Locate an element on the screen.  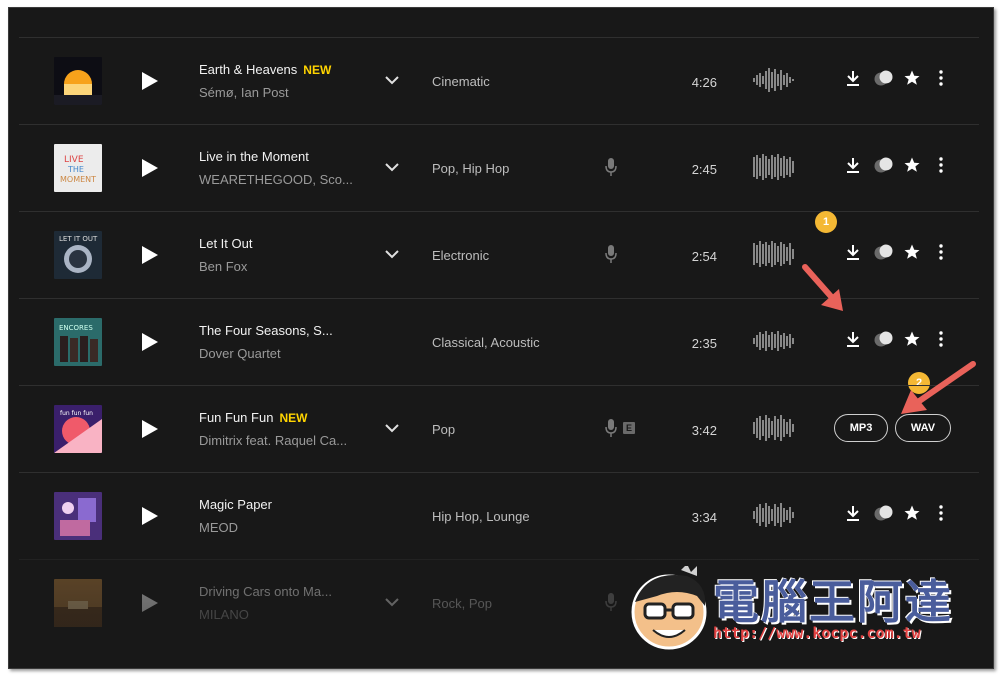
track-title: Earth & Heavens NEW is located at coordinates (265, 69).